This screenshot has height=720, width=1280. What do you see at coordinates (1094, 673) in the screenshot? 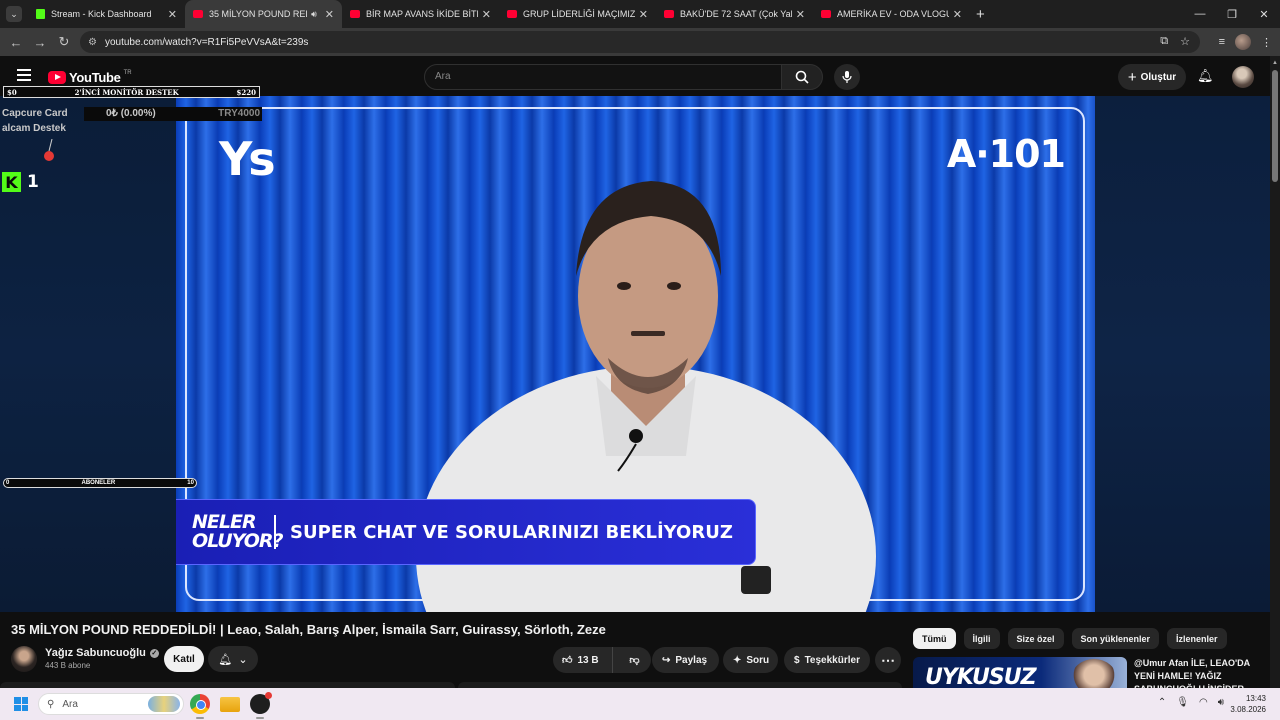
I see `thumbnail-face` at bounding box center [1094, 673].